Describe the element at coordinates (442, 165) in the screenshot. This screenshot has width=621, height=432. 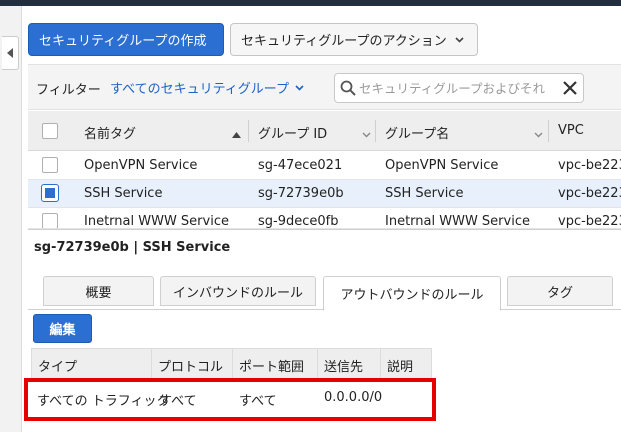
I see `row-group-name: OpenVPN Service` at that location.